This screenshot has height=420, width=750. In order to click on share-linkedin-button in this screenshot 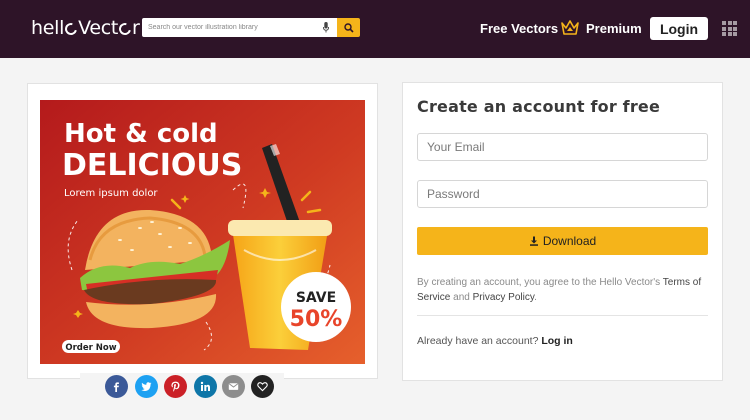, I will do `click(205, 386)`.